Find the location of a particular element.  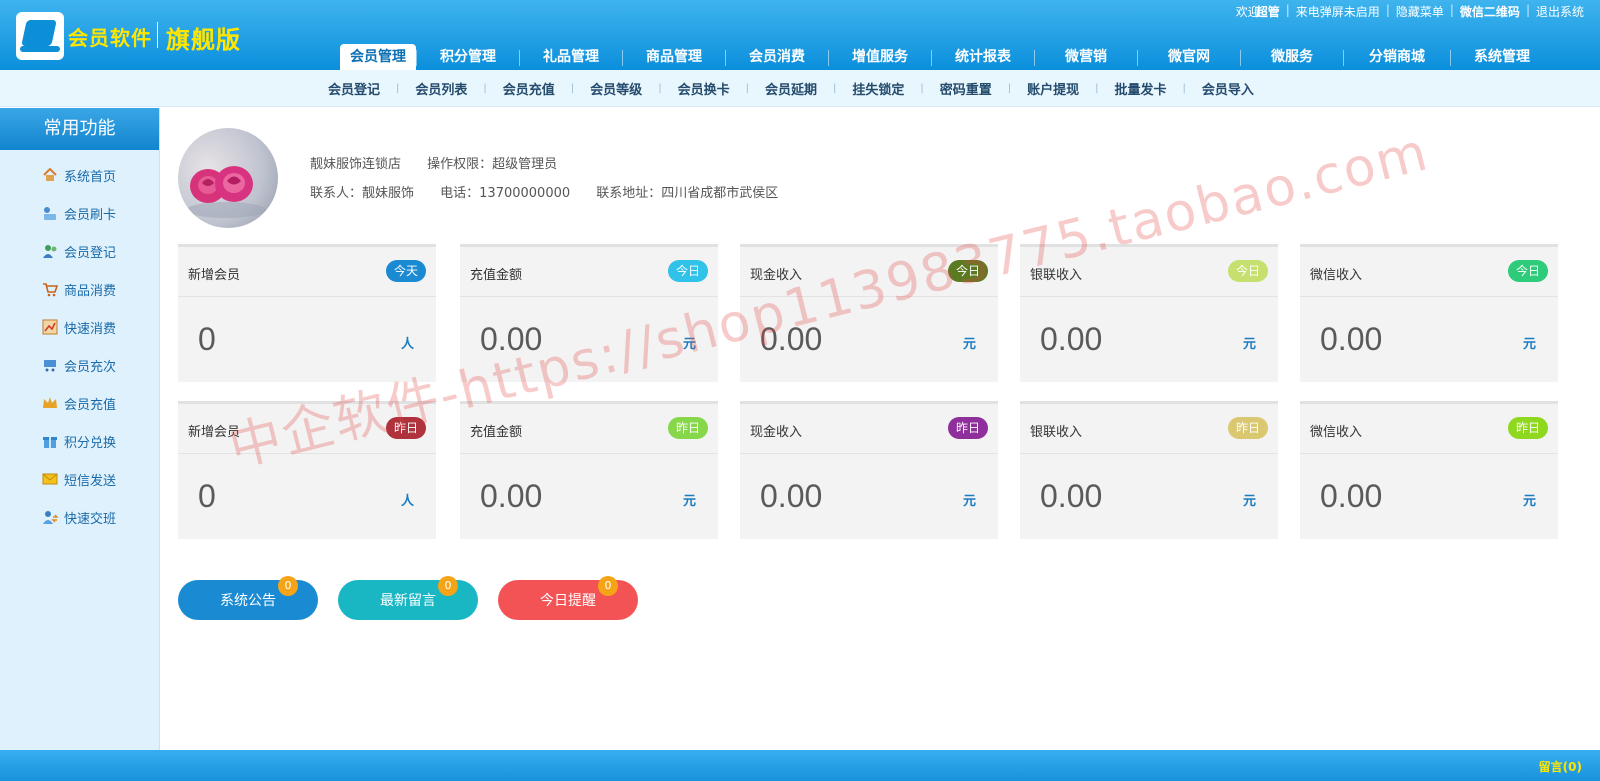

tab-0: 会员管理 is located at coordinates (378, 57).